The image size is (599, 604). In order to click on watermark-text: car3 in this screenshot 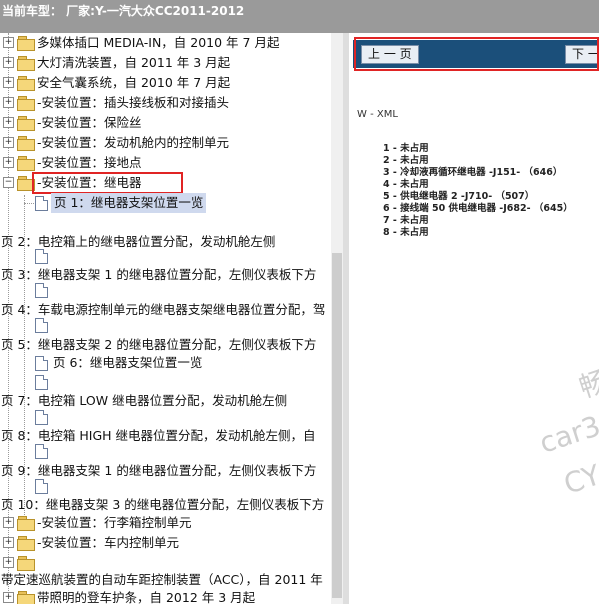, I will do `click(567, 434)`.